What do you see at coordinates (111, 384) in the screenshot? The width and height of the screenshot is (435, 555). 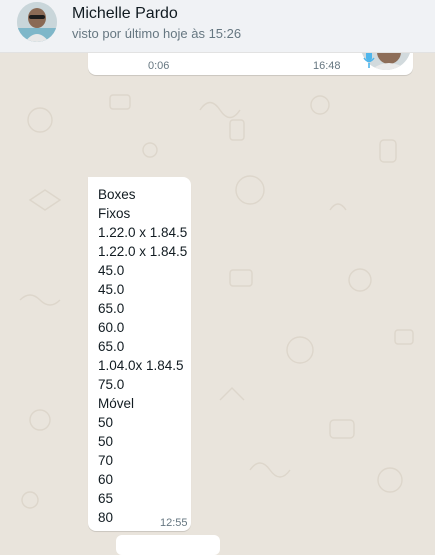 I see `message-line: 75.0` at bounding box center [111, 384].